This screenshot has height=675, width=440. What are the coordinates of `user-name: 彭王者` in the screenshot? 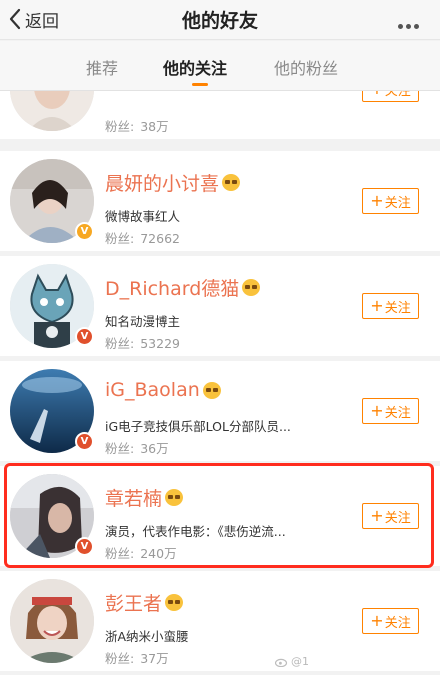 It's located at (144, 602).